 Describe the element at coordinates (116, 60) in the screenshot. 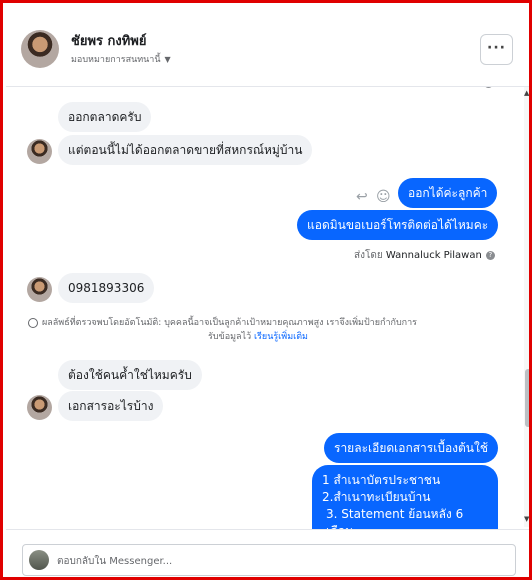

I see `assign-conversation-label: มอบหมายการสนทนานี้` at that location.